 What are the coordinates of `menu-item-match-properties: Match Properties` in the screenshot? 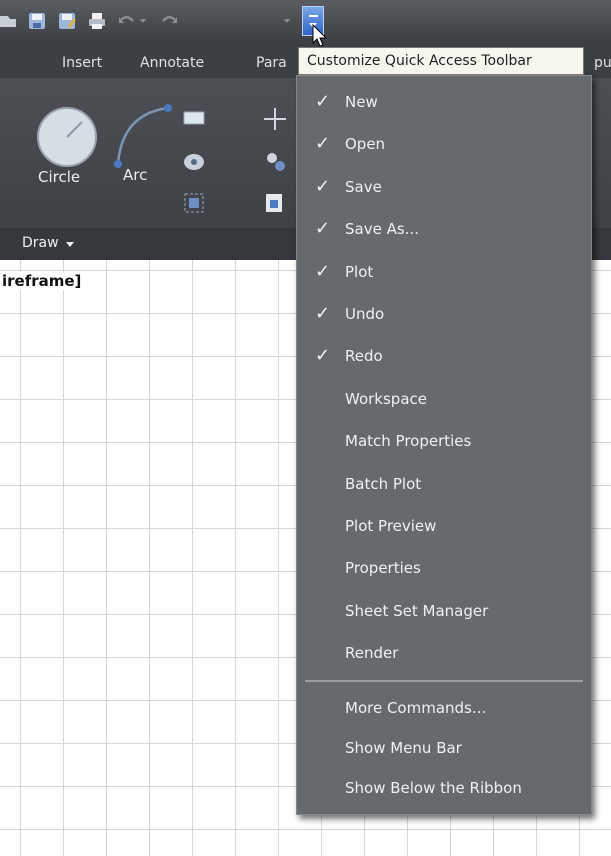 It's located at (444, 442).